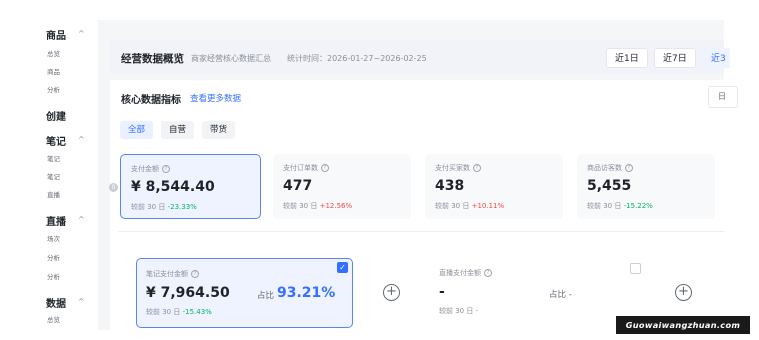  What do you see at coordinates (560, 295) in the screenshot?
I see `share-label: 占比 -` at bounding box center [560, 295].